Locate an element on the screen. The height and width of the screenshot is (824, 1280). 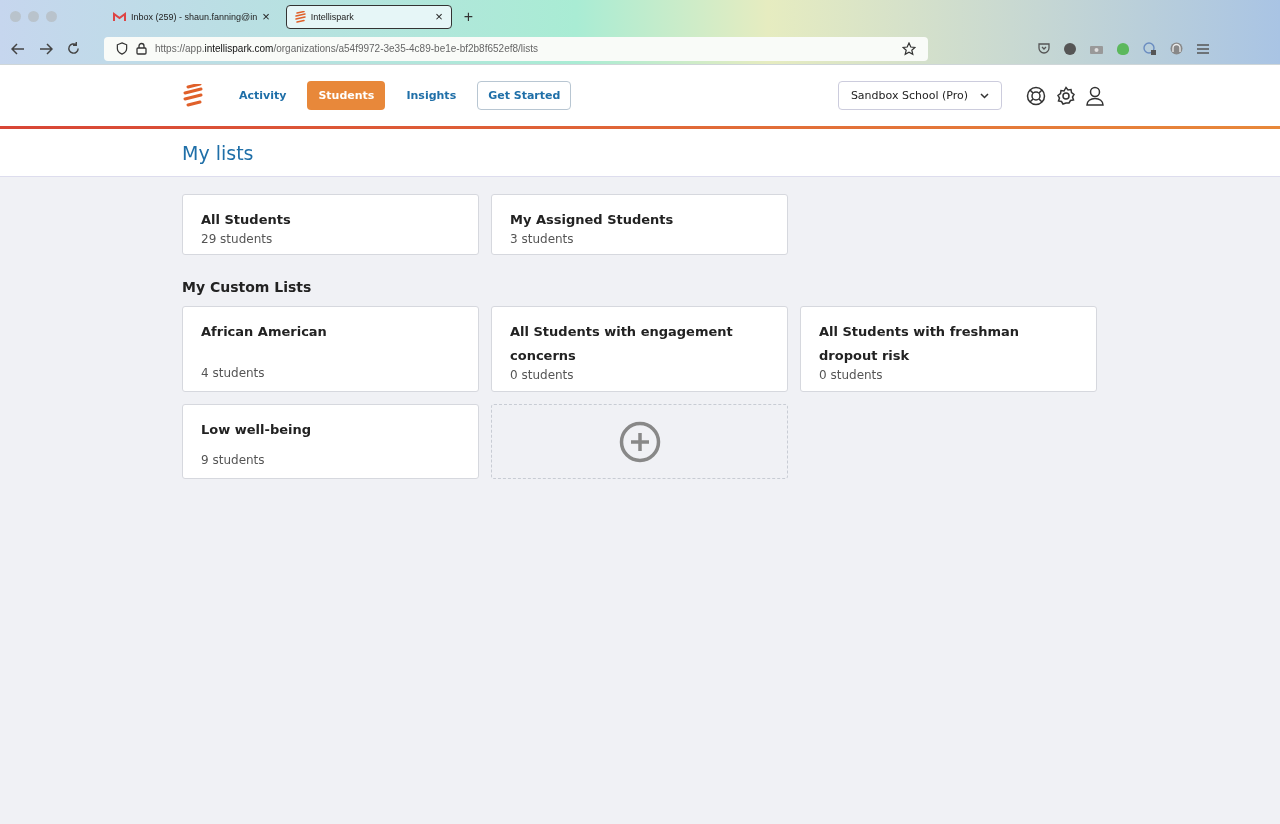
list-card: My Assigned Students 3 students is located at coordinates (639, 224).